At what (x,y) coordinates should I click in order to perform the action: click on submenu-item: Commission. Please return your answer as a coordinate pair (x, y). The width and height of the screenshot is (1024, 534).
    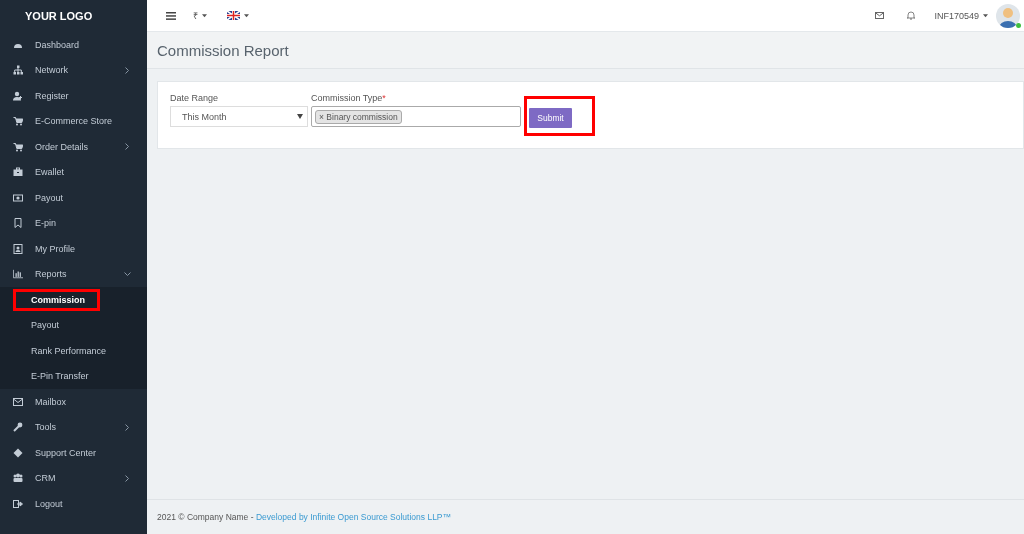
    Looking at the image, I should click on (58, 299).